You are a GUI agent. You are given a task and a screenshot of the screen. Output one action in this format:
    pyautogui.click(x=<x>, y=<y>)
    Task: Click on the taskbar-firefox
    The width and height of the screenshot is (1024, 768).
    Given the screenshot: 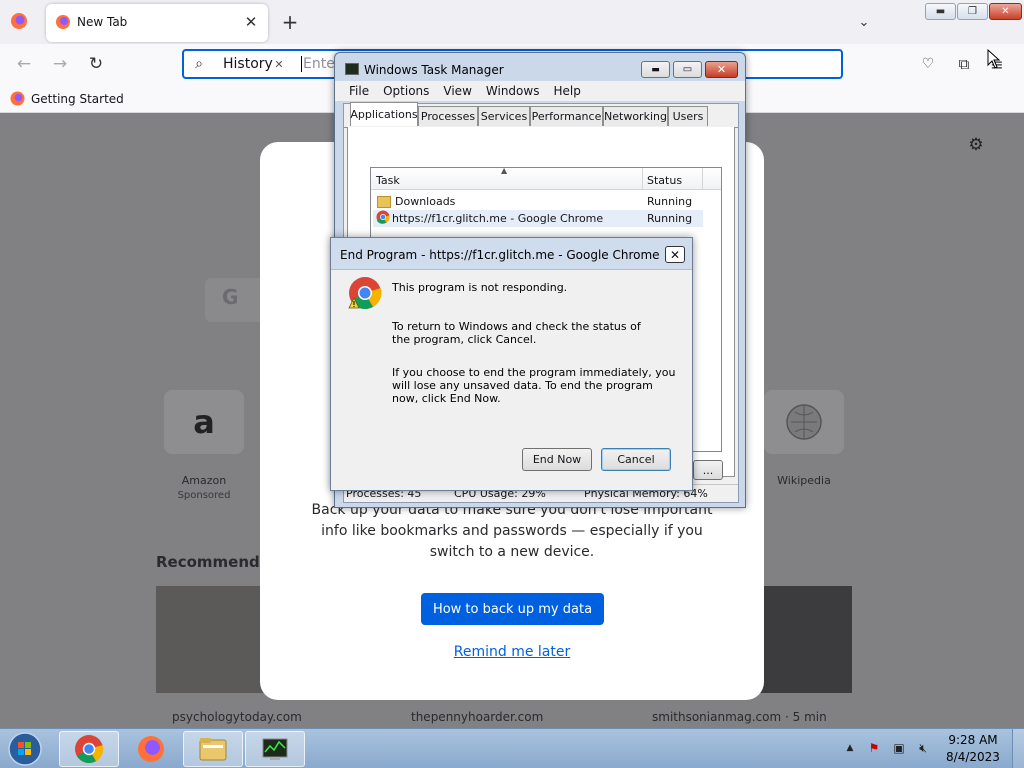 What is the action you would take?
    pyautogui.click(x=151, y=749)
    